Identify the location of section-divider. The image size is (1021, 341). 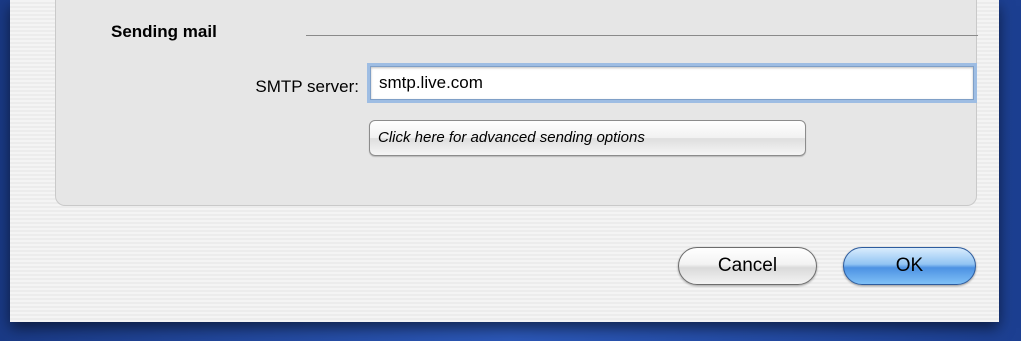
(642, 35).